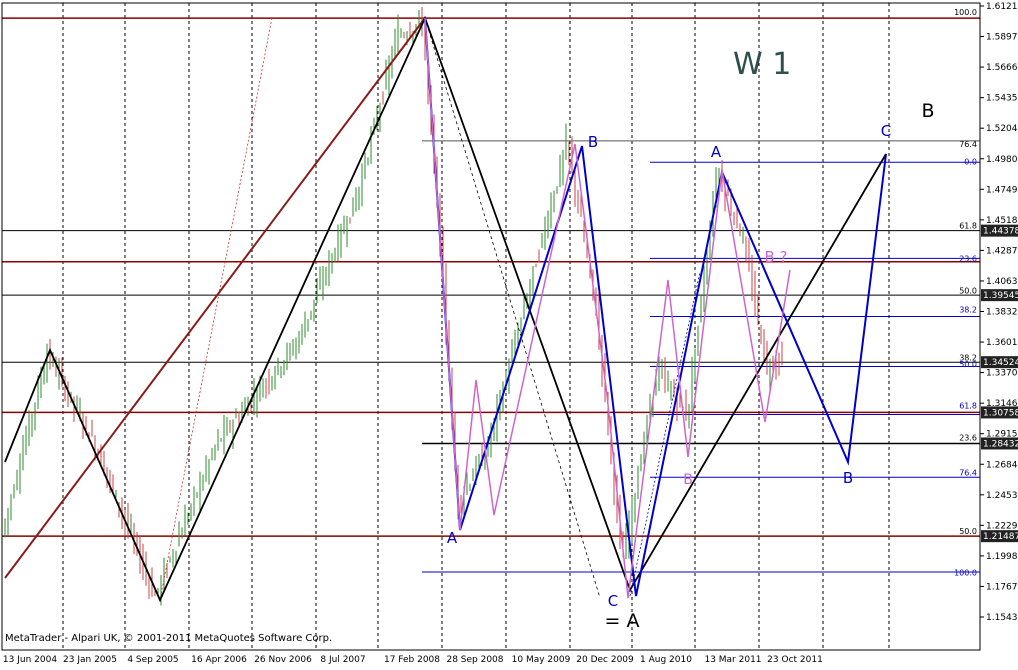 This screenshot has height=670, width=1018. I want to click on price-tick-label: 1.42870, so click(1002, 251).